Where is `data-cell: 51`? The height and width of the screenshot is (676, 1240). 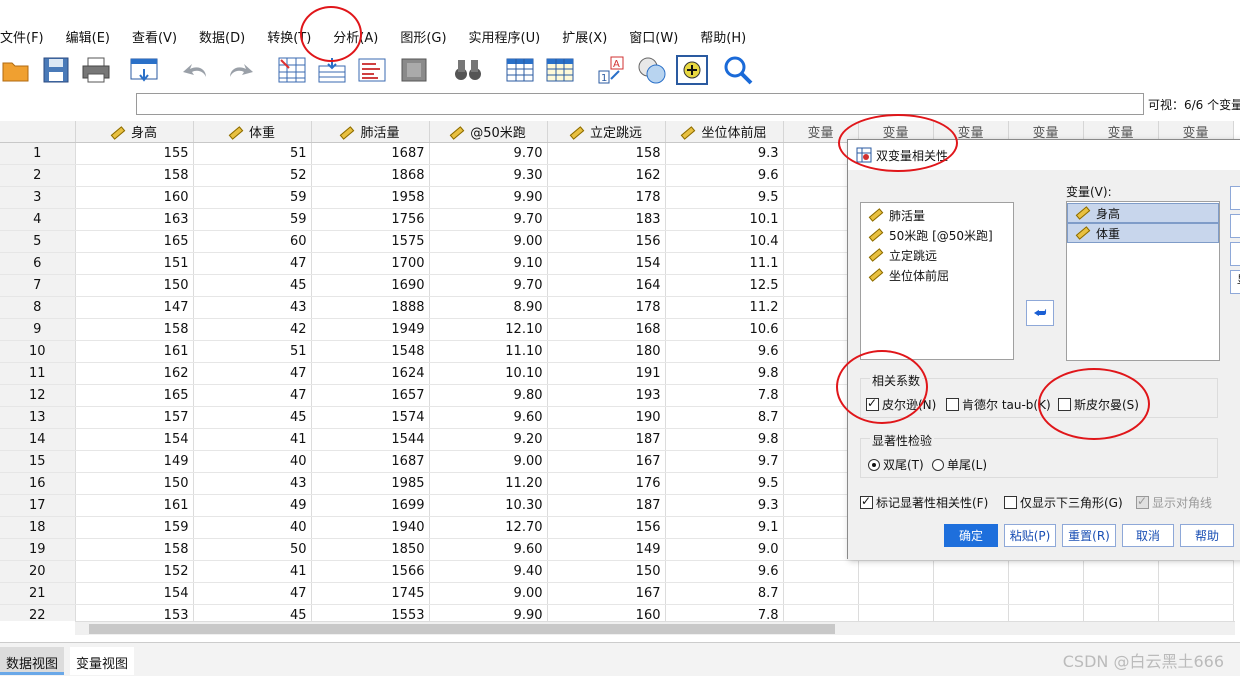
data-cell: 51 is located at coordinates (252, 351).